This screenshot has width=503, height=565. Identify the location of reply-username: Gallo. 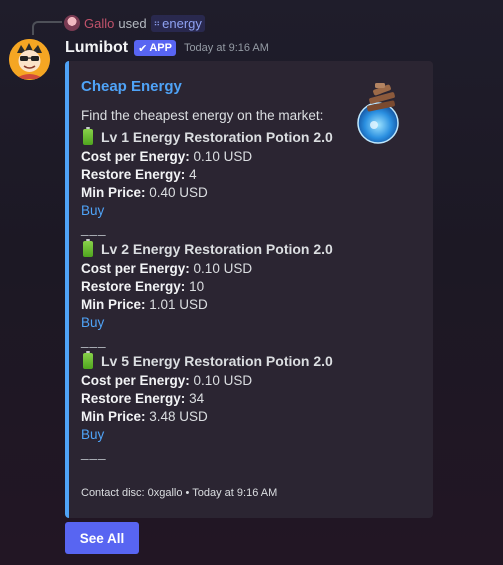
(99, 23).